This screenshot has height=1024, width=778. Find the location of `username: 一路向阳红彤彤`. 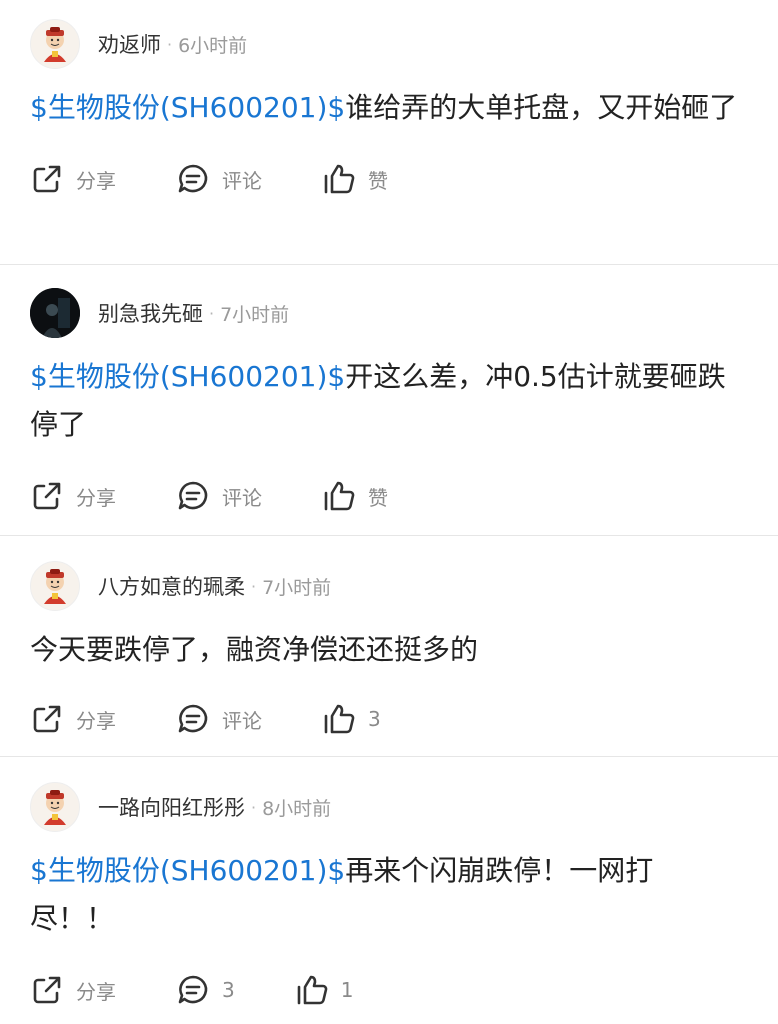

username: 一路向阳红彤彤 is located at coordinates (171, 807).